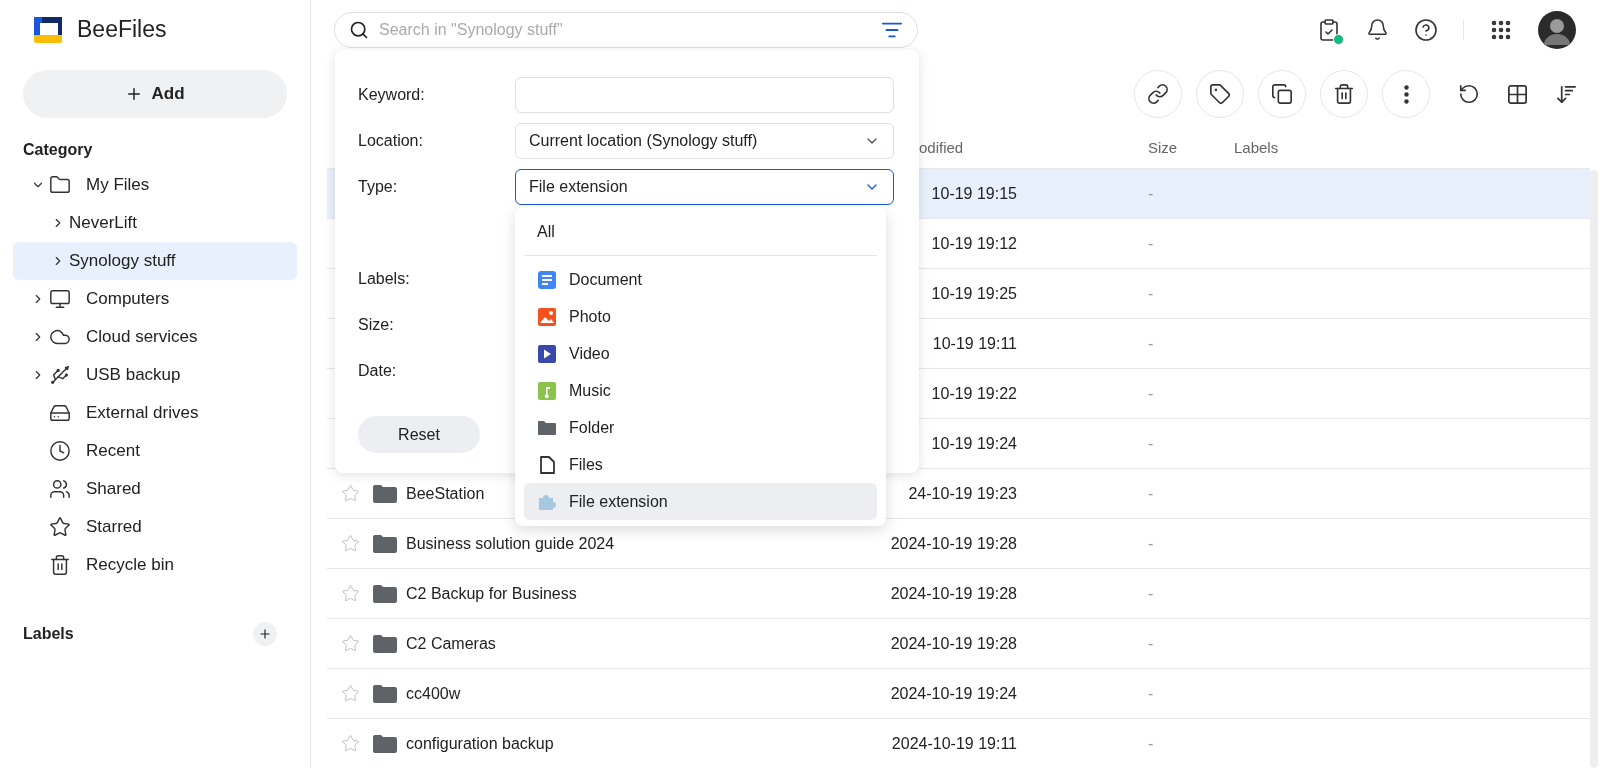  Describe the element at coordinates (58, 150) in the screenshot. I see `section-heading: Category` at that location.